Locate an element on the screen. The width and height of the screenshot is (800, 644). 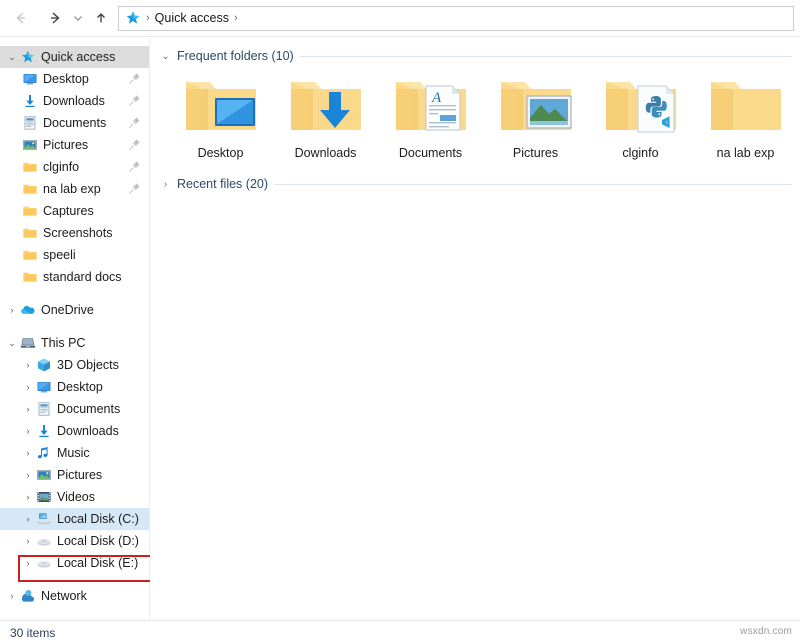
folder-icon-python-overlay is located at coordinates (641, 106).